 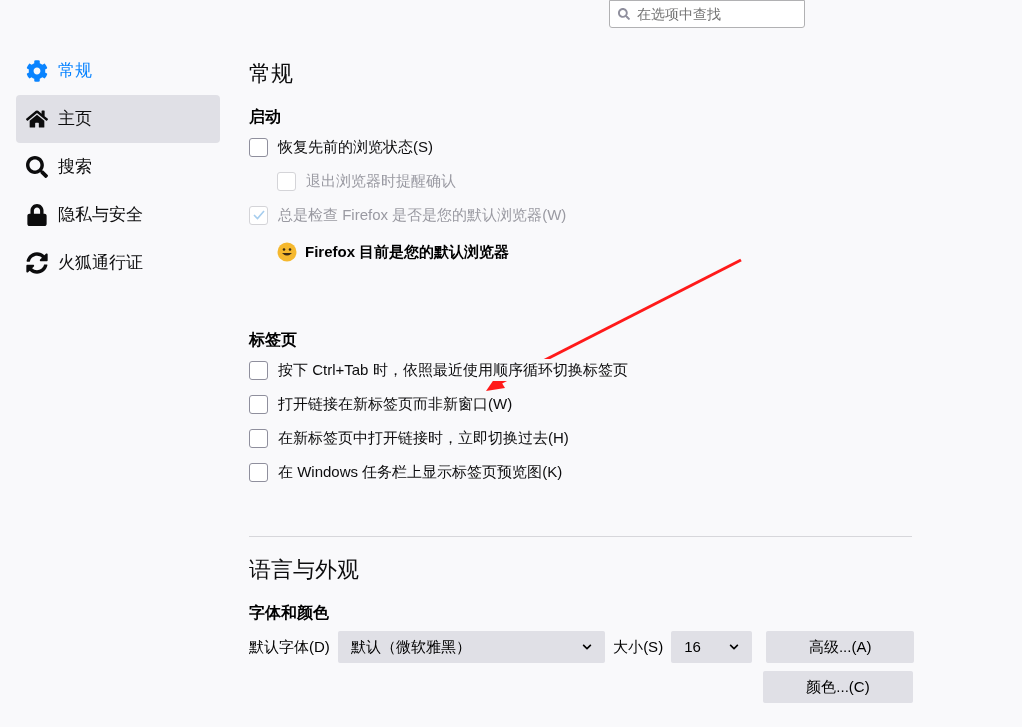 What do you see at coordinates (265, 117) in the screenshot?
I see `section-heading: 启动` at bounding box center [265, 117].